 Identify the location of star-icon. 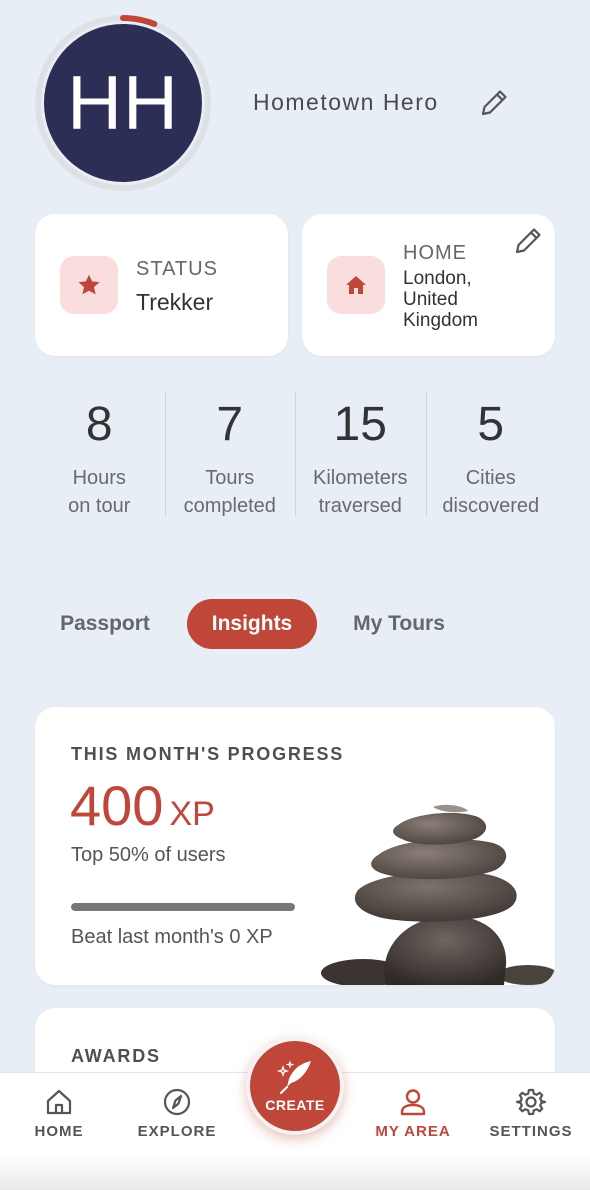
(89, 285).